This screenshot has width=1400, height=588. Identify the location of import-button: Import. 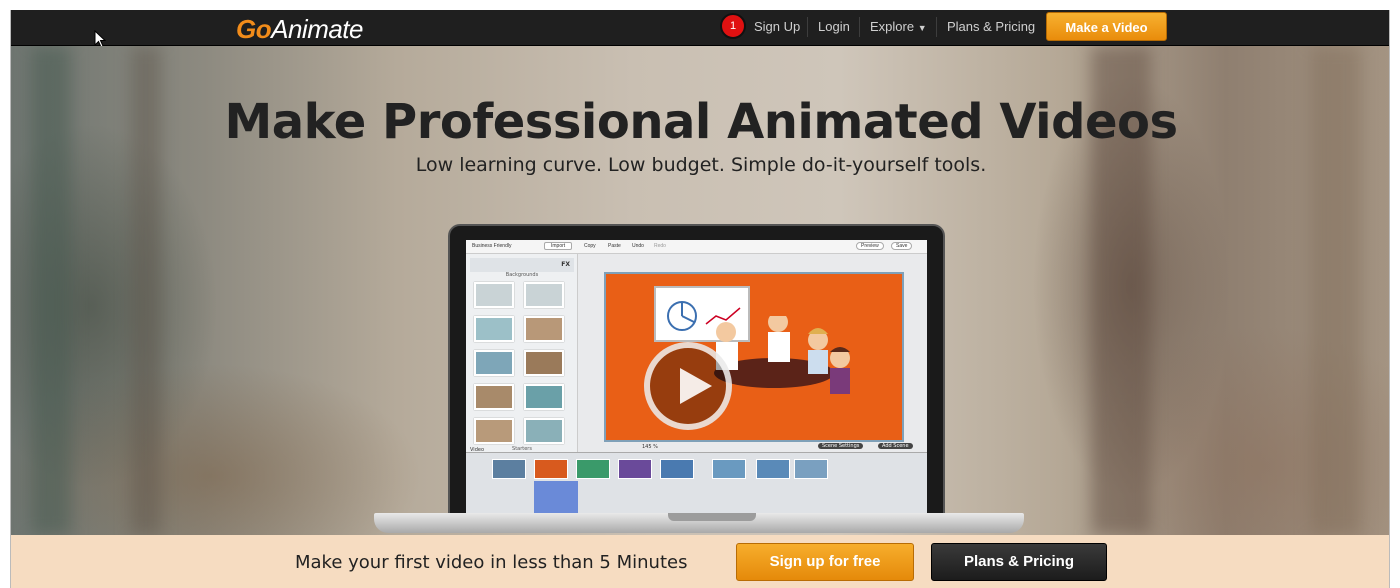
(558, 246).